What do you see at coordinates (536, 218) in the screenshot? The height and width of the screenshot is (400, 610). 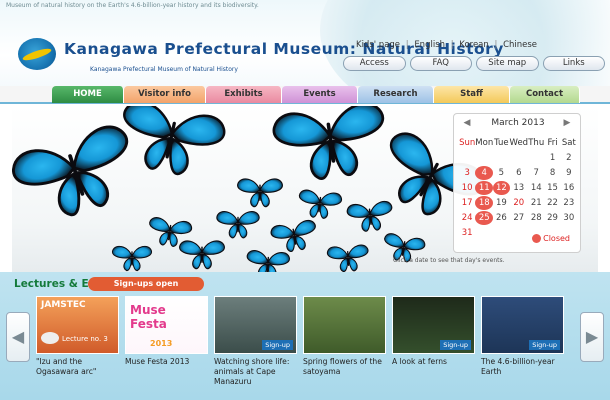 I see `calendar-day: 28` at bounding box center [536, 218].